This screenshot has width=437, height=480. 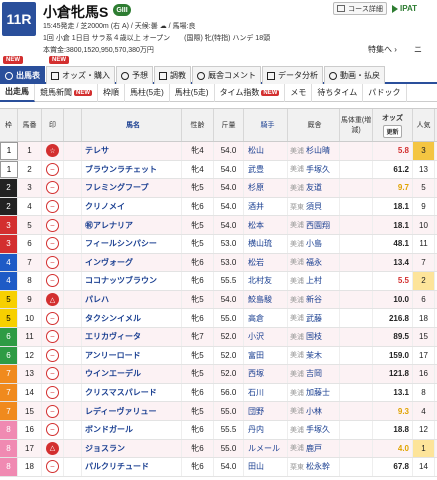 I want to click on odds-value: 159.0, so click(x=393, y=355).